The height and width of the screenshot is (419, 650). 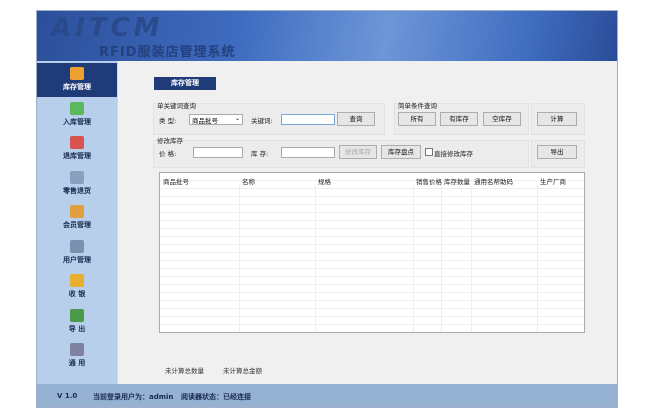 What do you see at coordinates (308, 152) in the screenshot?
I see `stock-input` at bounding box center [308, 152].